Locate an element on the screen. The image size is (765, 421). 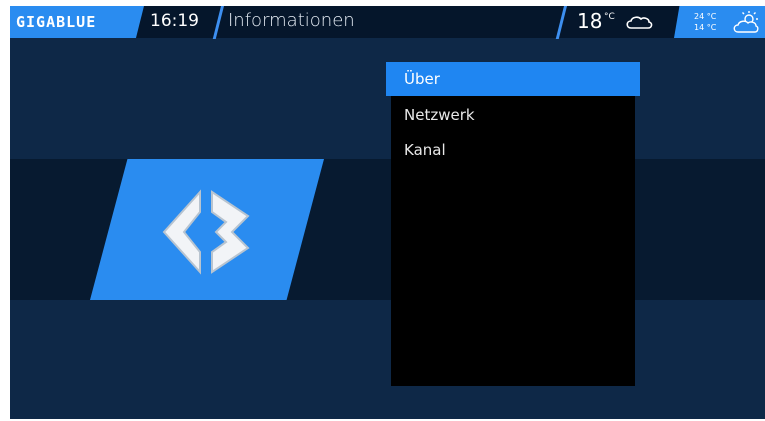
page-title: Informationen is located at coordinates (291, 20).